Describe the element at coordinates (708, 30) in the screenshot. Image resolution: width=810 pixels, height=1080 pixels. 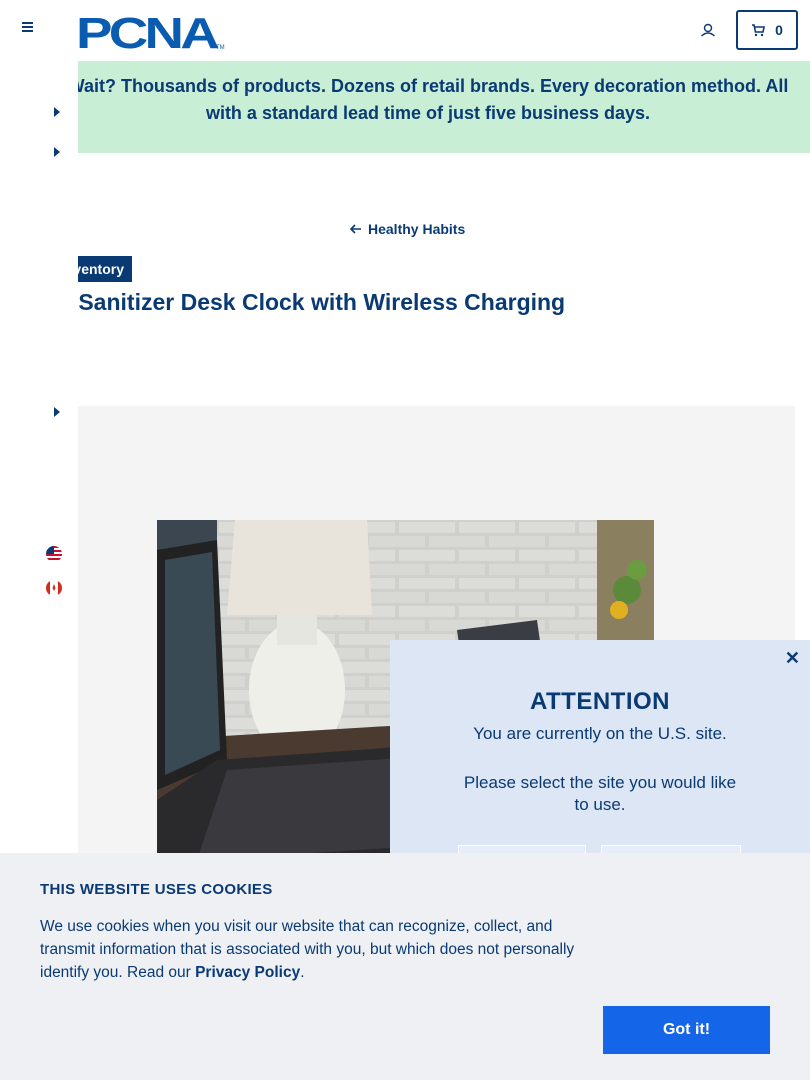
I see `account-icon` at that location.